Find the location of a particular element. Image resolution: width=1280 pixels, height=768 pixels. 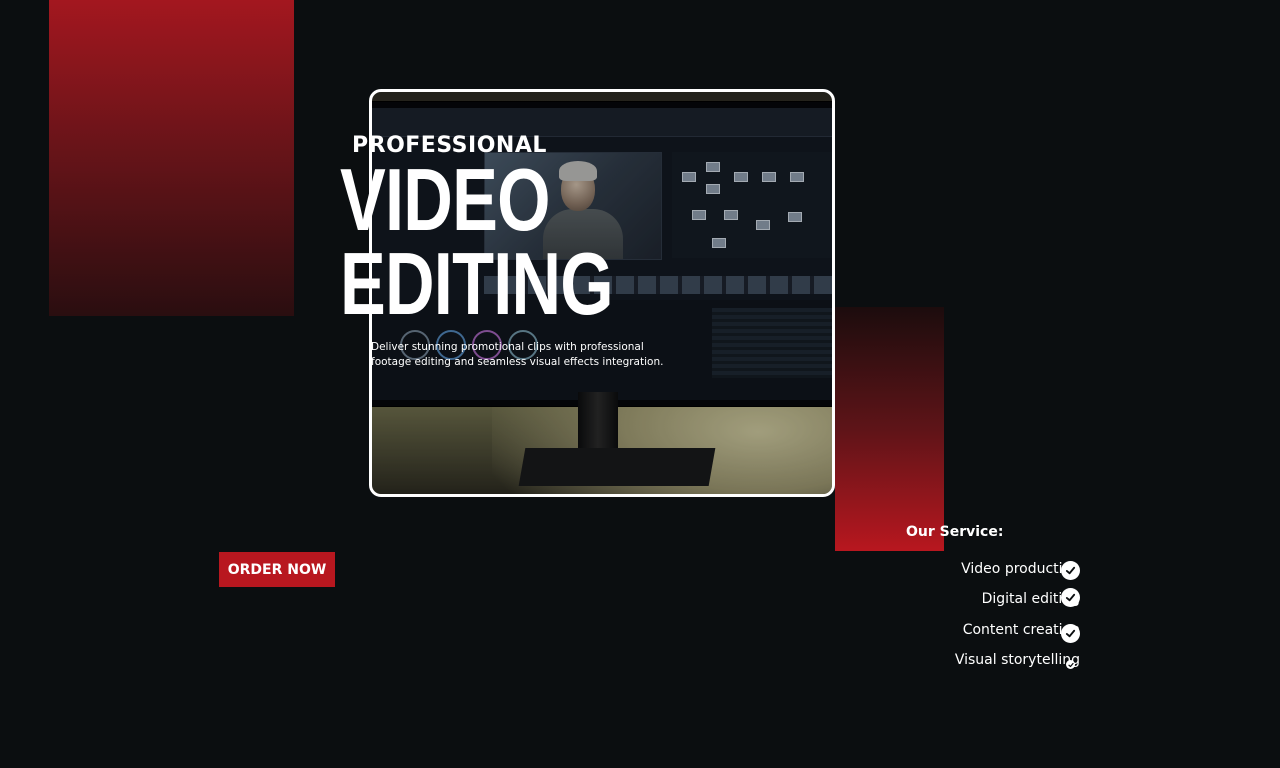

decorative-red-block-left is located at coordinates (171, 158).